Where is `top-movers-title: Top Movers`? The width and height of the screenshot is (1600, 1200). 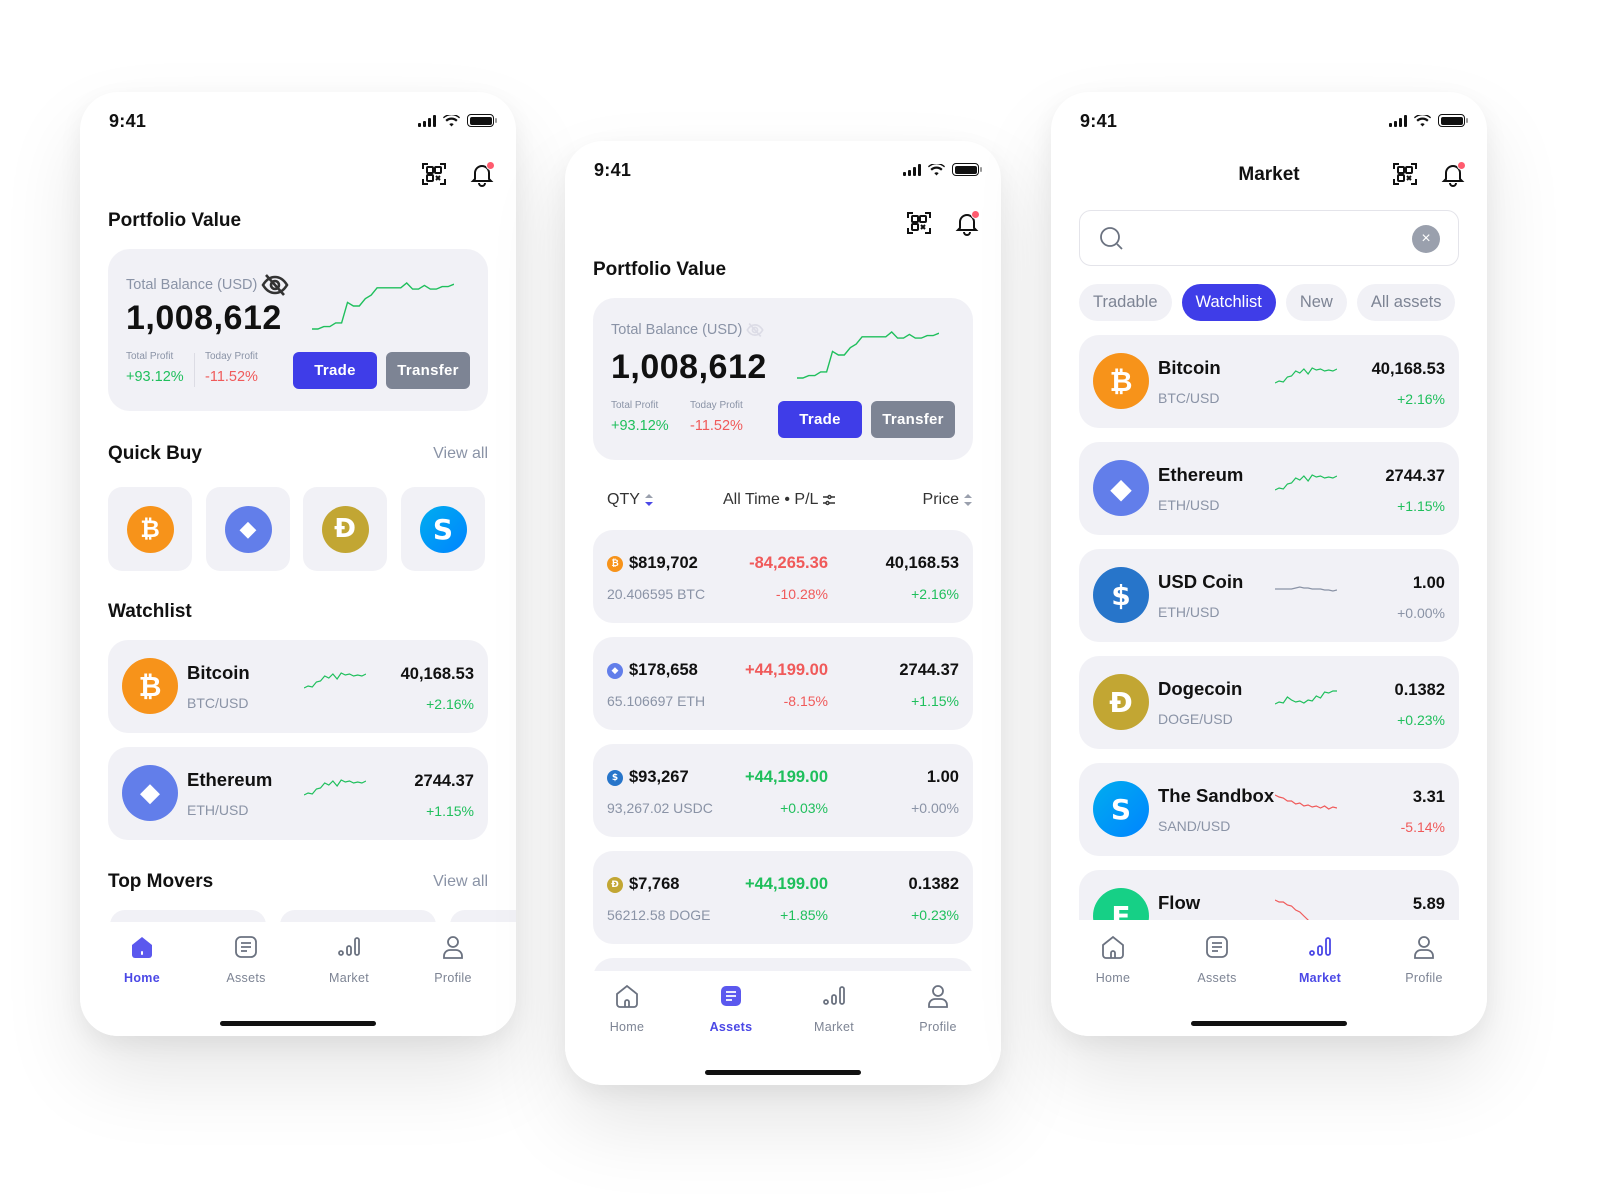
top-movers-title: Top Movers is located at coordinates (161, 881).